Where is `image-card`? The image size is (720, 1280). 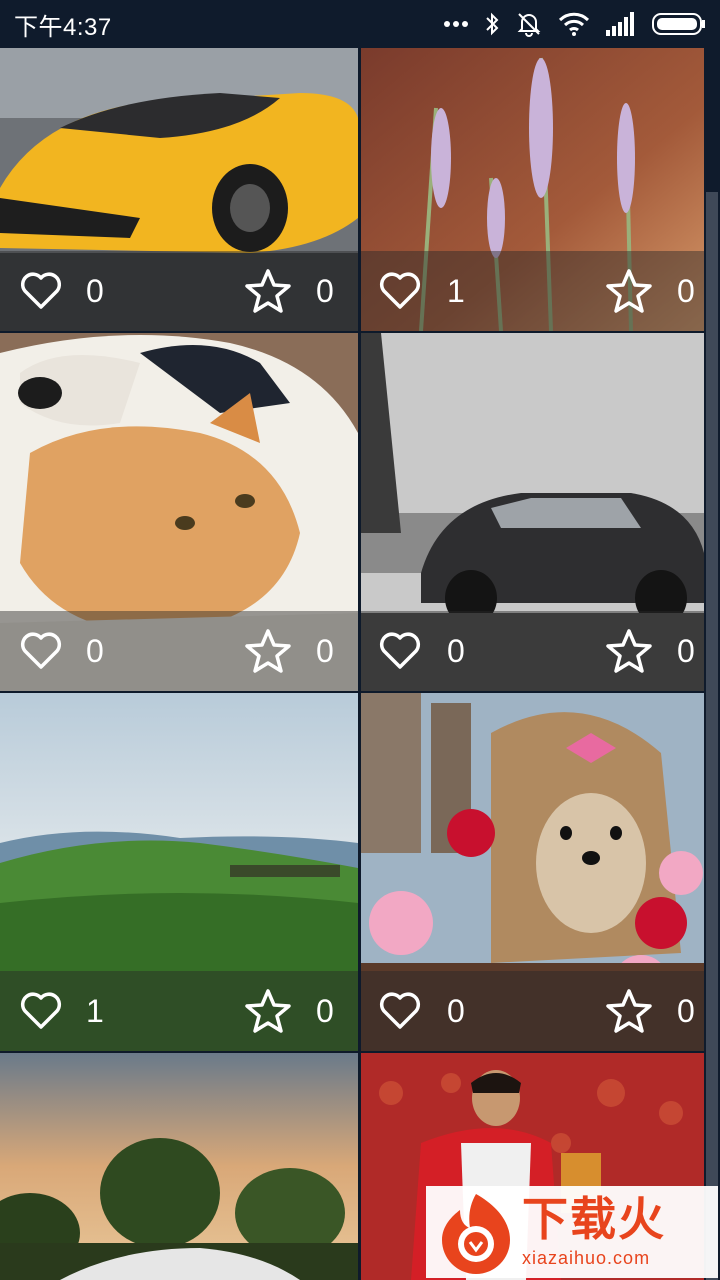 image-card is located at coordinates (179, 1166).